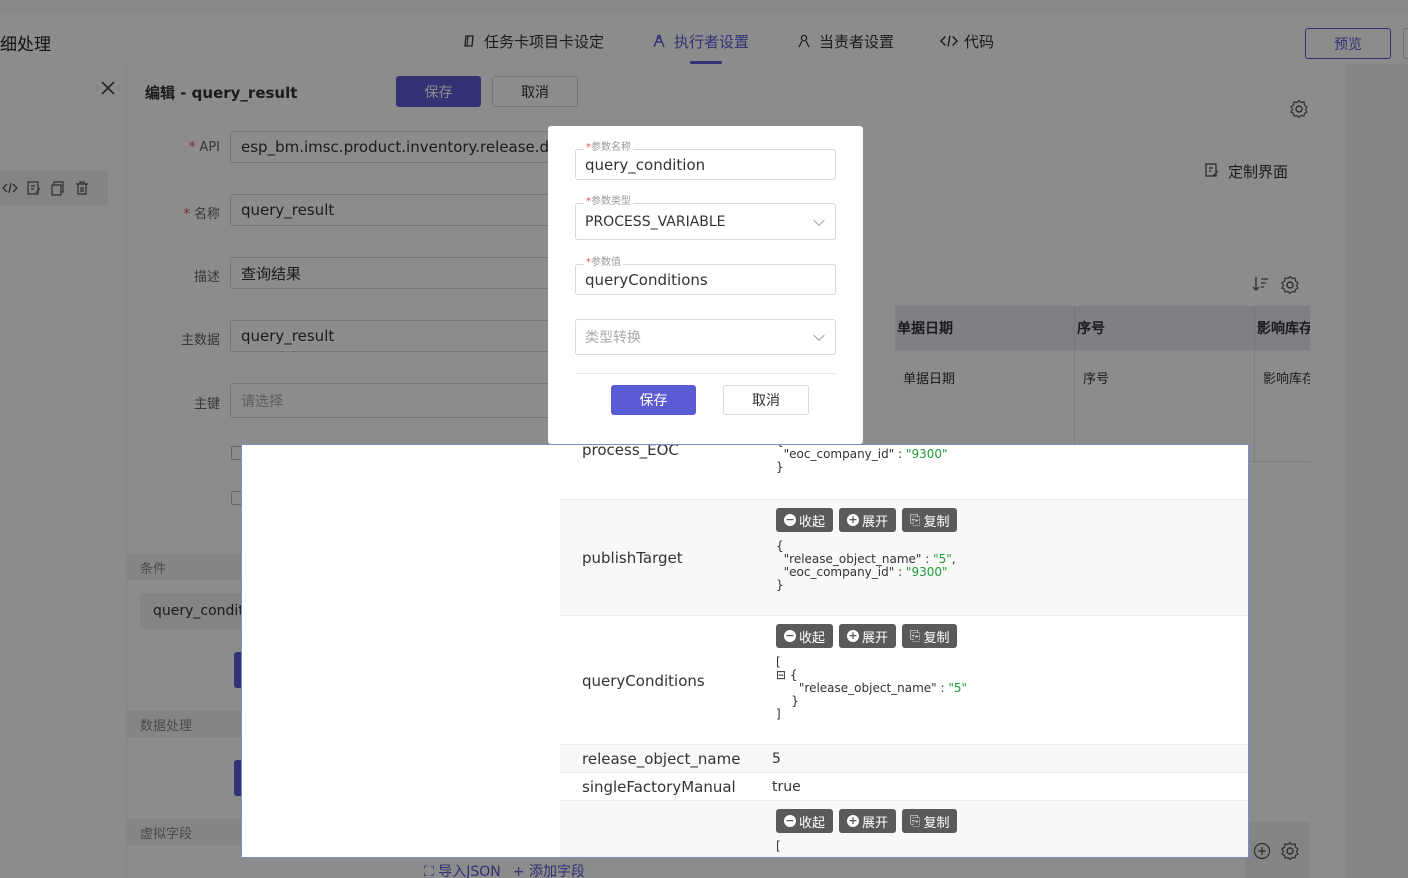 The height and width of the screenshot is (878, 1408). What do you see at coordinates (632, 558) in the screenshot?
I see `json-key: publishTarget` at bounding box center [632, 558].